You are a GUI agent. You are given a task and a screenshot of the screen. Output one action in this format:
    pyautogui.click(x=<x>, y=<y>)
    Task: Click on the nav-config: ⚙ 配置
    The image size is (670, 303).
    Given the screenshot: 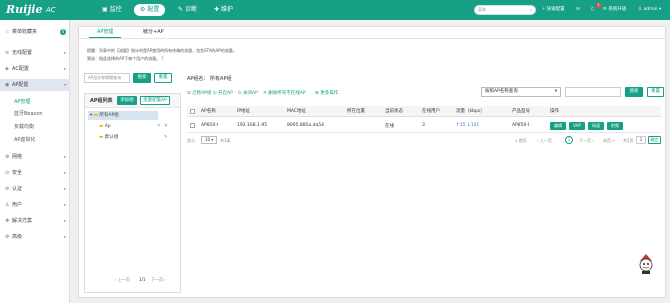 What is the action you would take?
    pyautogui.click(x=150, y=10)
    